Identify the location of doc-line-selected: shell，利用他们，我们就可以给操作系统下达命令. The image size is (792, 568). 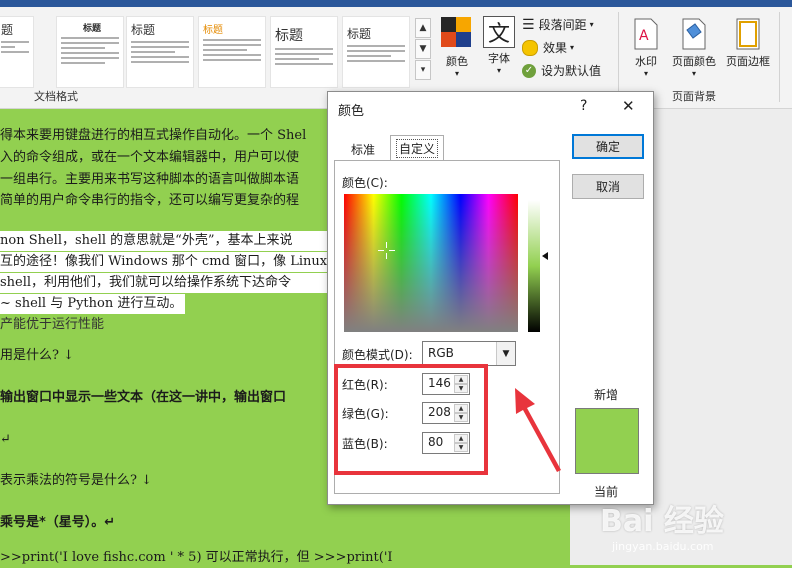
(165, 283).